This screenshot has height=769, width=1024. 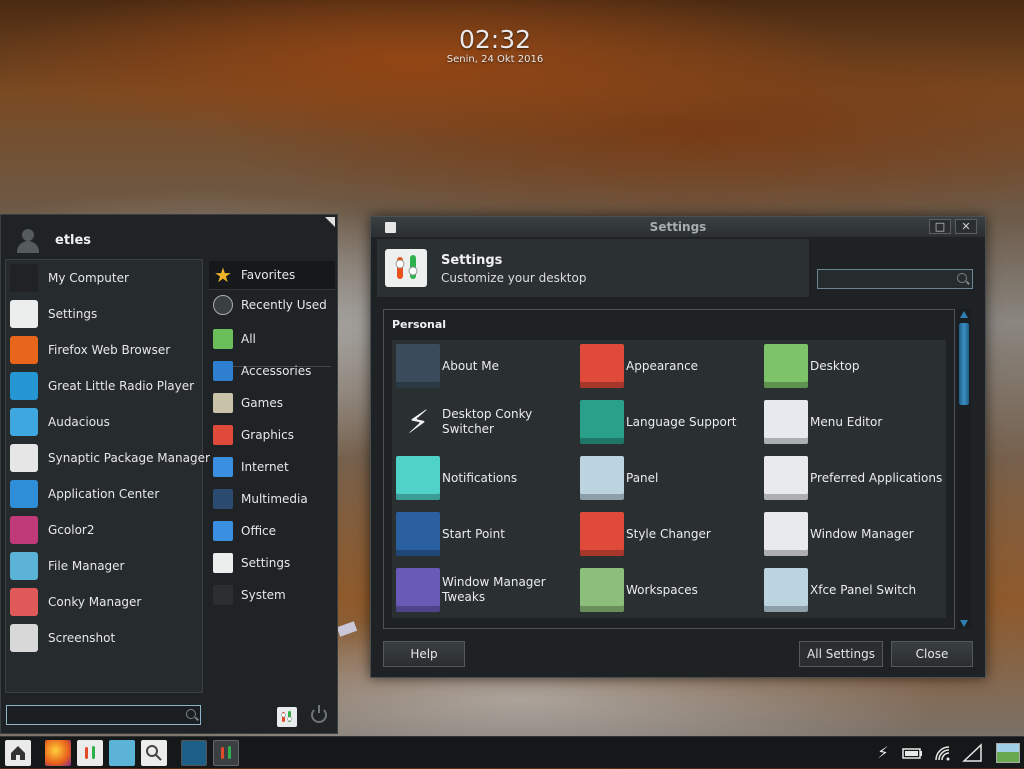 What do you see at coordinates (319, 714) in the screenshot?
I see `power-button` at bounding box center [319, 714].